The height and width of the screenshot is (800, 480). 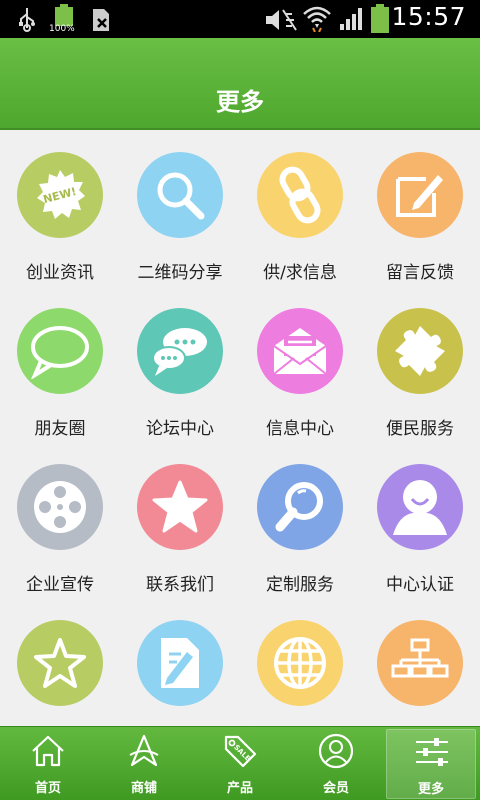 What do you see at coordinates (432, 752) in the screenshot?
I see `settings-sliders-icon` at bounding box center [432, 752].